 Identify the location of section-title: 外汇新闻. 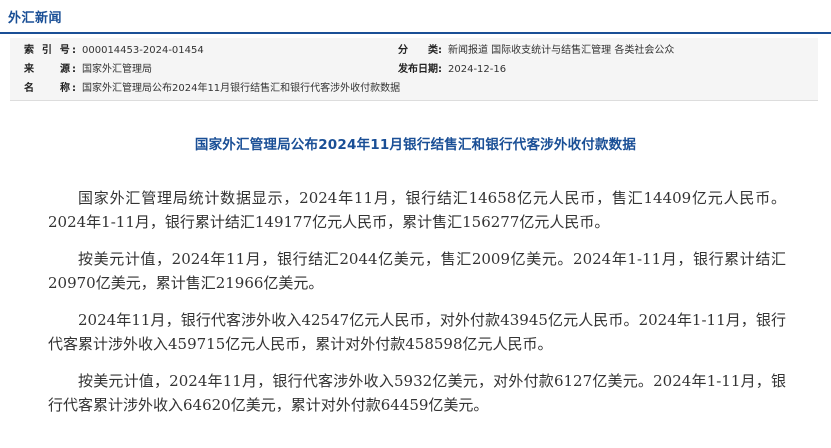
(35, 16).